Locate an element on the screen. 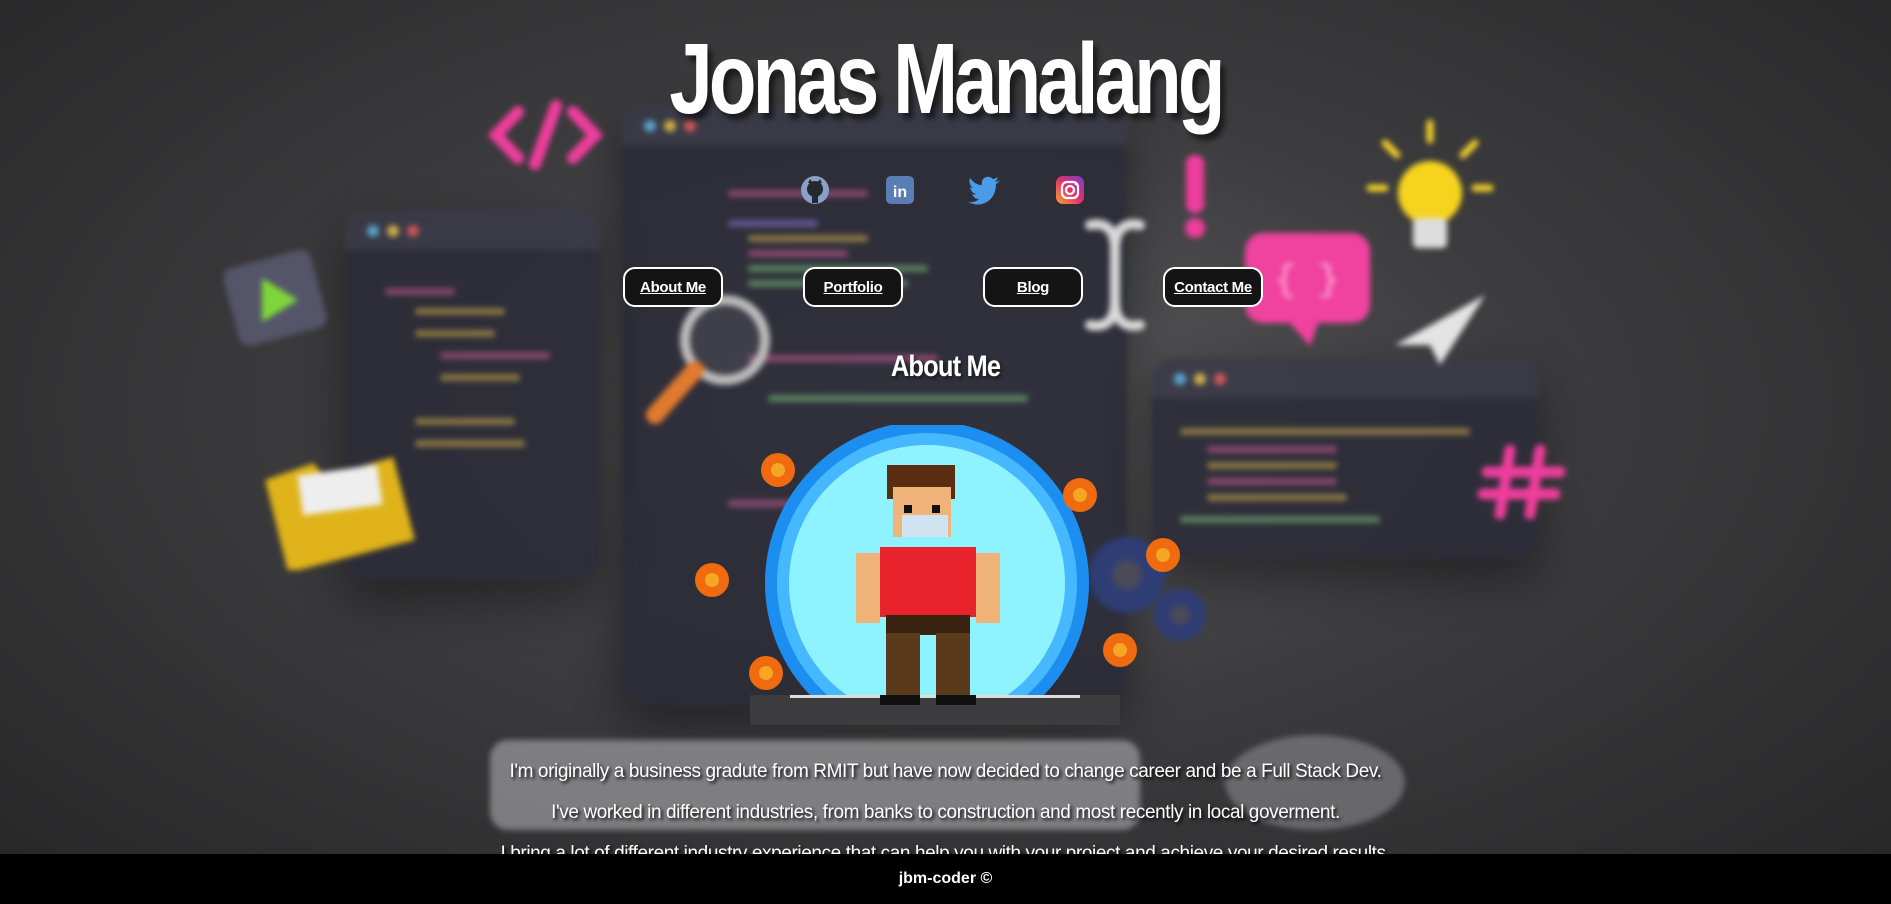  avatar-illustration is located at coordinates (937, 575).